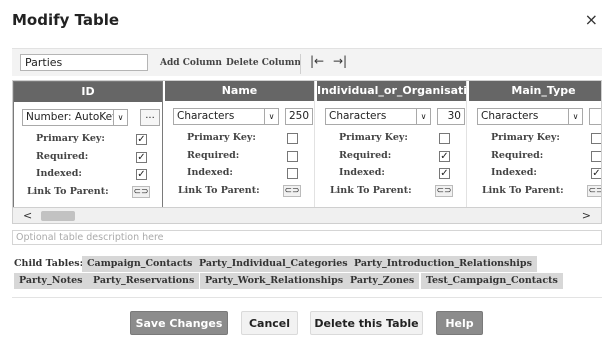 This screenshot has height=349, width=611. Describe the element at coordinates (591, 20) in the screenshot. I see `close-icon: ×` at that location.